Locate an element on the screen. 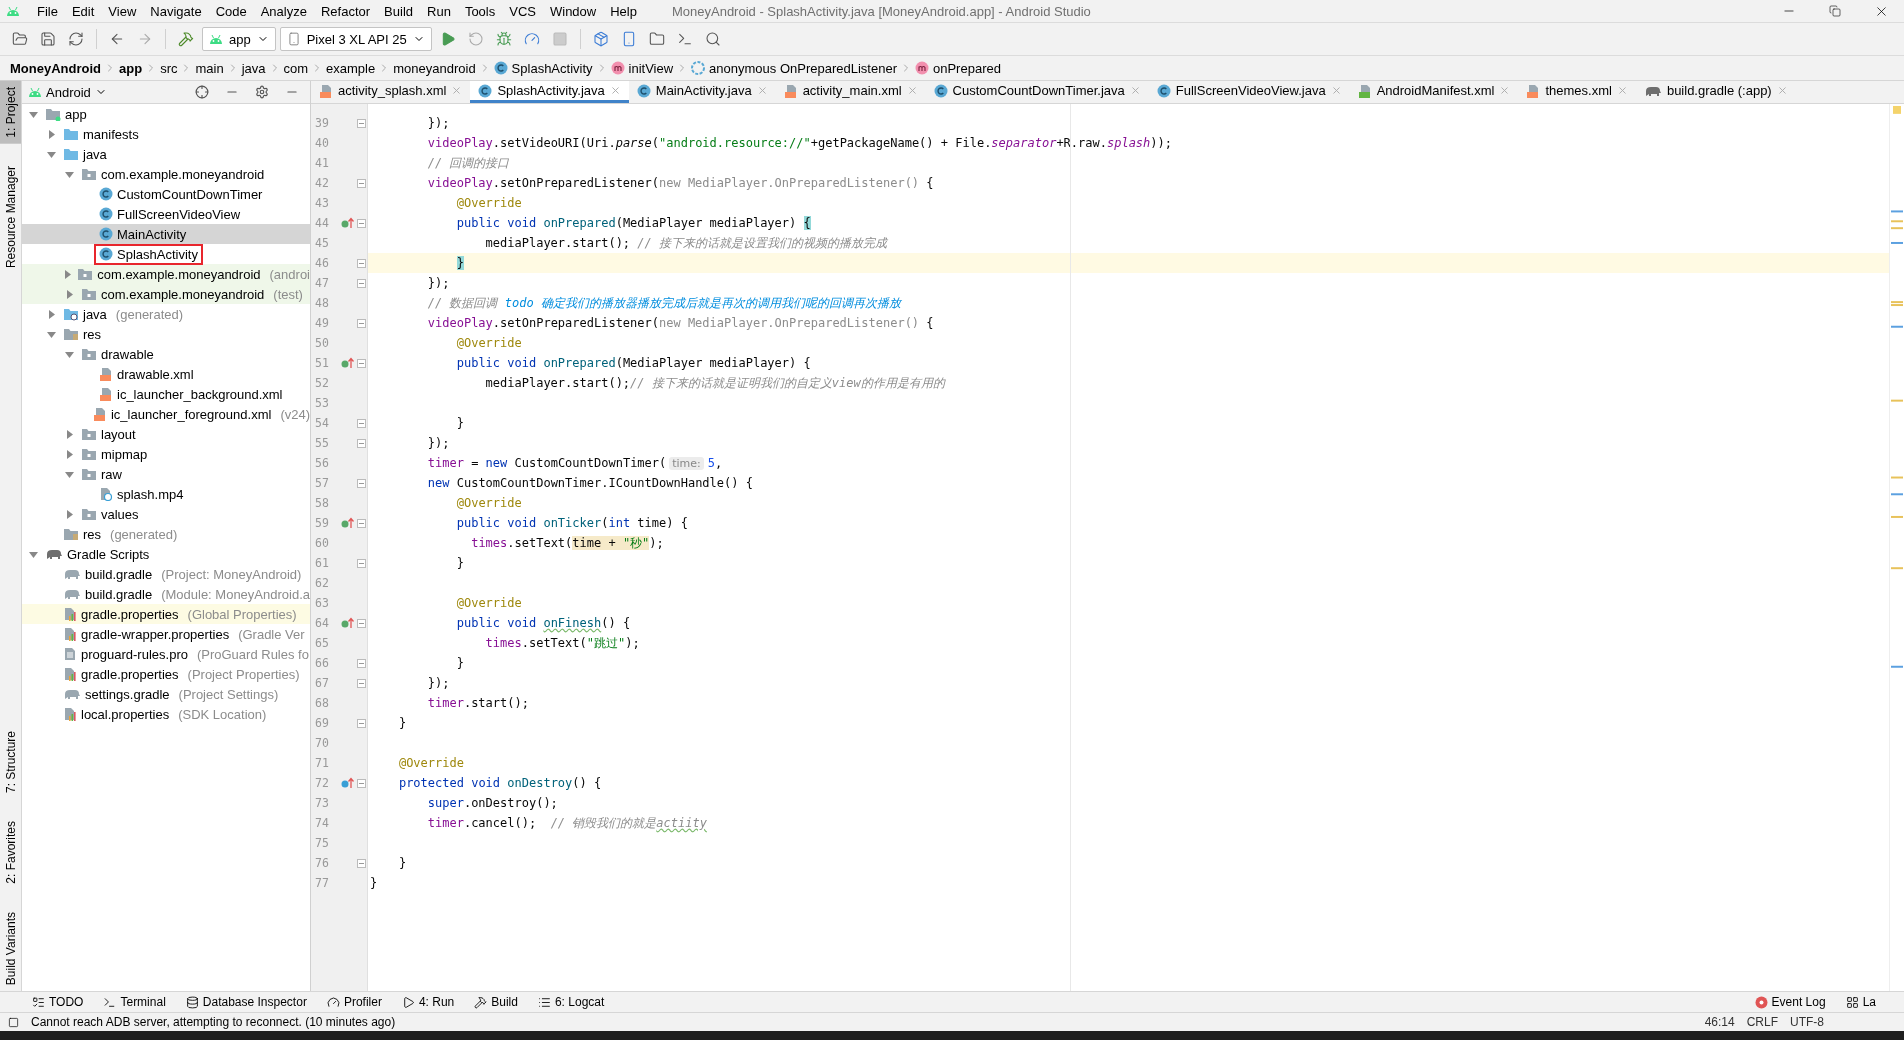  line-separator: CRLF is located at coordinates (1762, 1022).